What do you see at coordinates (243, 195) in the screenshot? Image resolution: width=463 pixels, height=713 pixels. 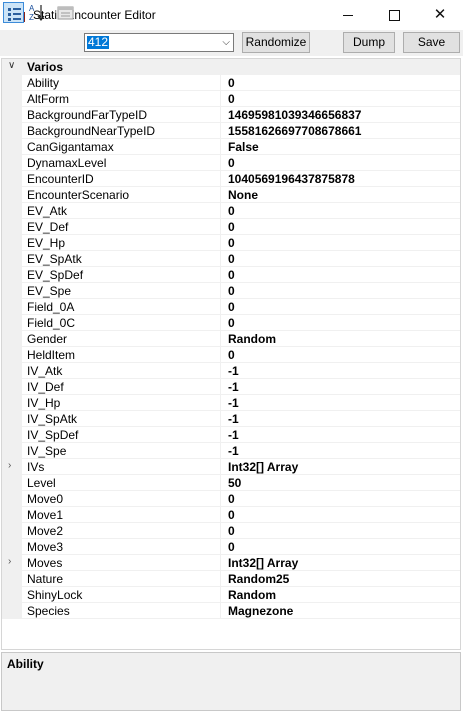 I see `property-value: None` at bounding box center [243, 195].